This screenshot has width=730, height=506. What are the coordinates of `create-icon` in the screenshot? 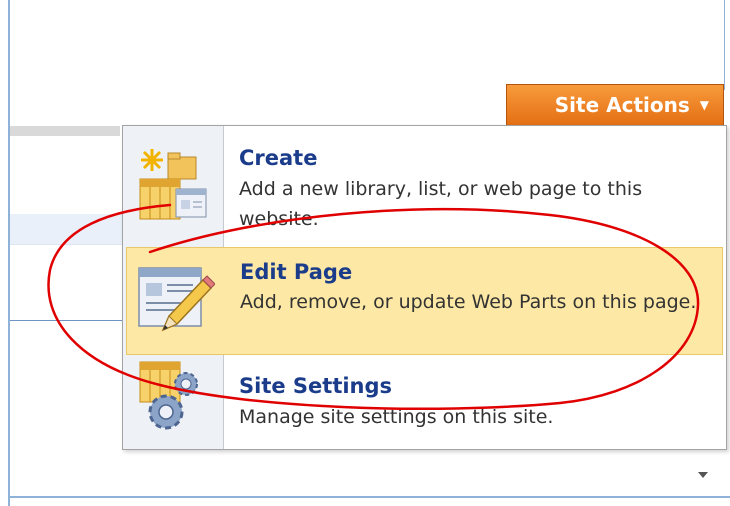 It's located at (173, 184).